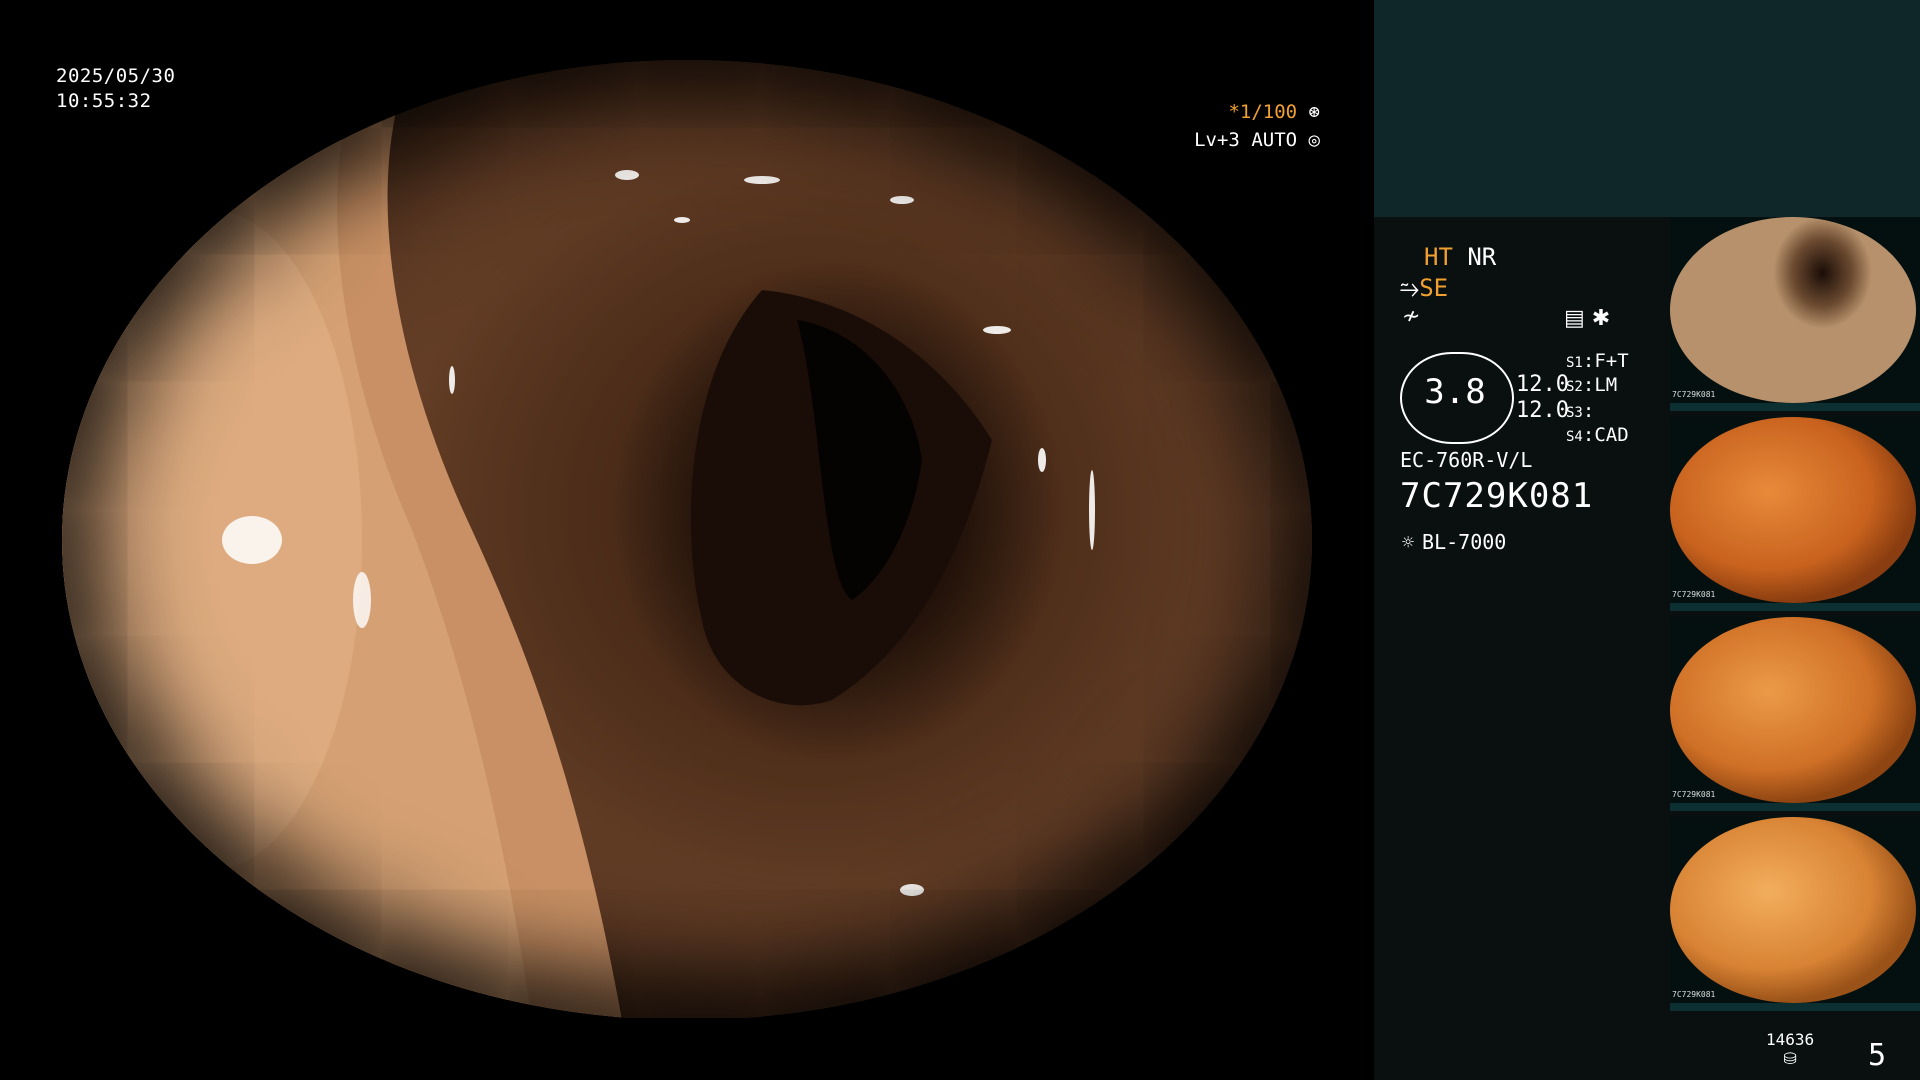  What do you see at coordinates (1542, 410) in the screenshot?
I see `value-bottom: 12.0` at bounding box center [1542, 410].